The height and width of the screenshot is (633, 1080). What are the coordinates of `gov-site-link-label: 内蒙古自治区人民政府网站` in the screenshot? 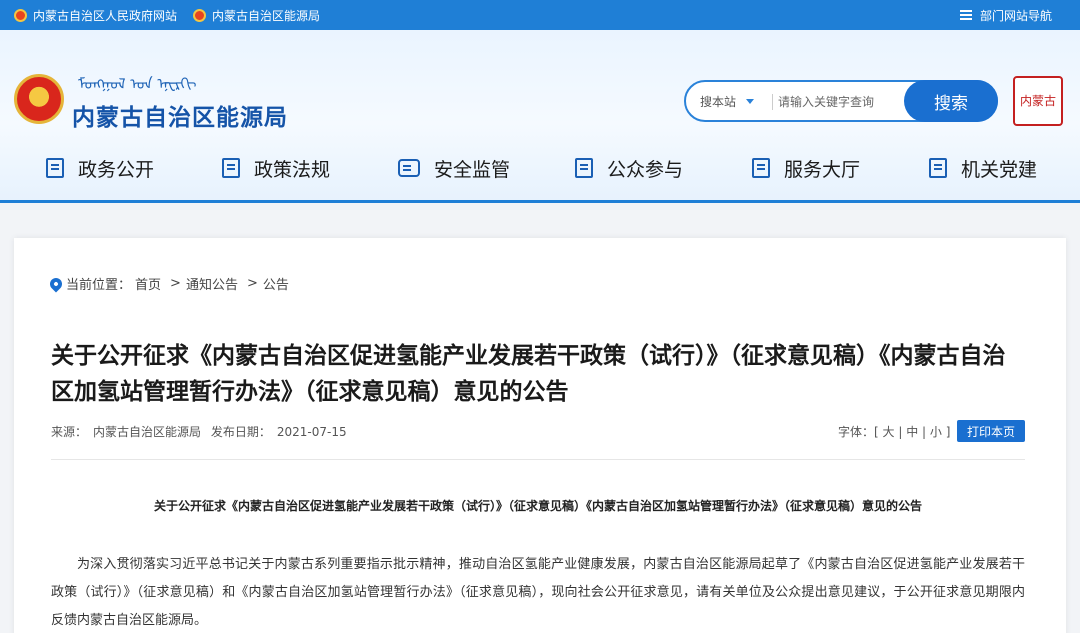 It's located at (105, 15).